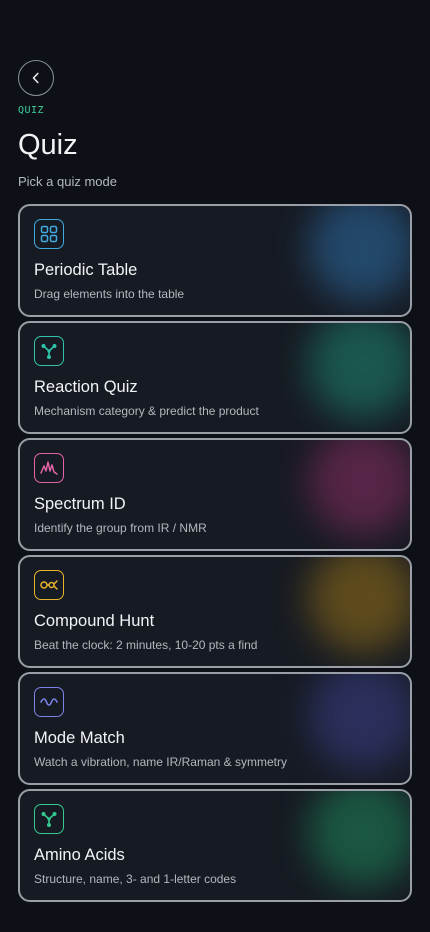  What do you see at coordinates (67, 181) in the screenshot?
I see `page-subtitle: Pick a quiz mode` at bounding box center [67, 181].